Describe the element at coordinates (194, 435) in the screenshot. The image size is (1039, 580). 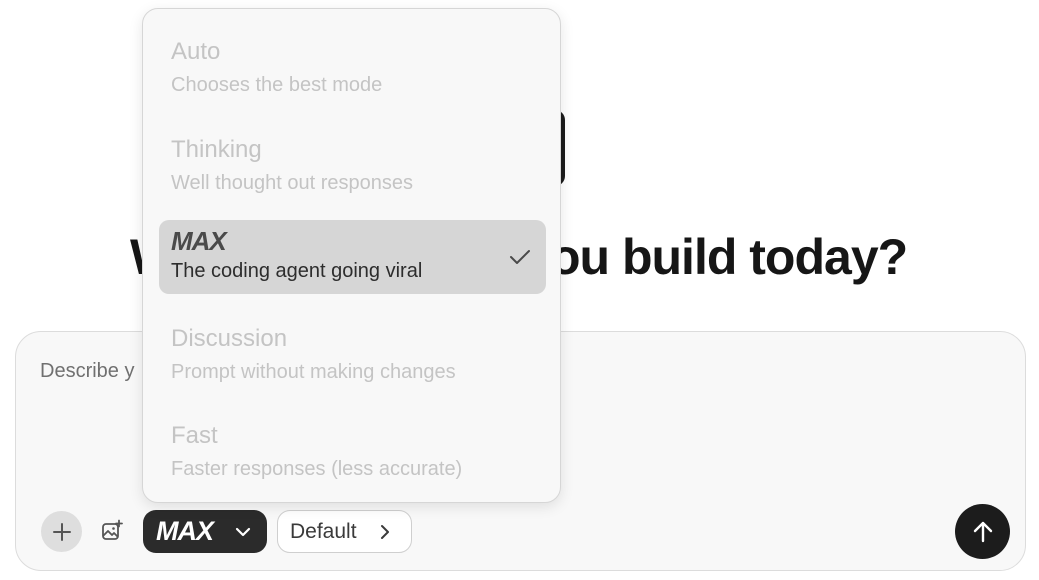
I see `menu-item-title: Fast` at that location.